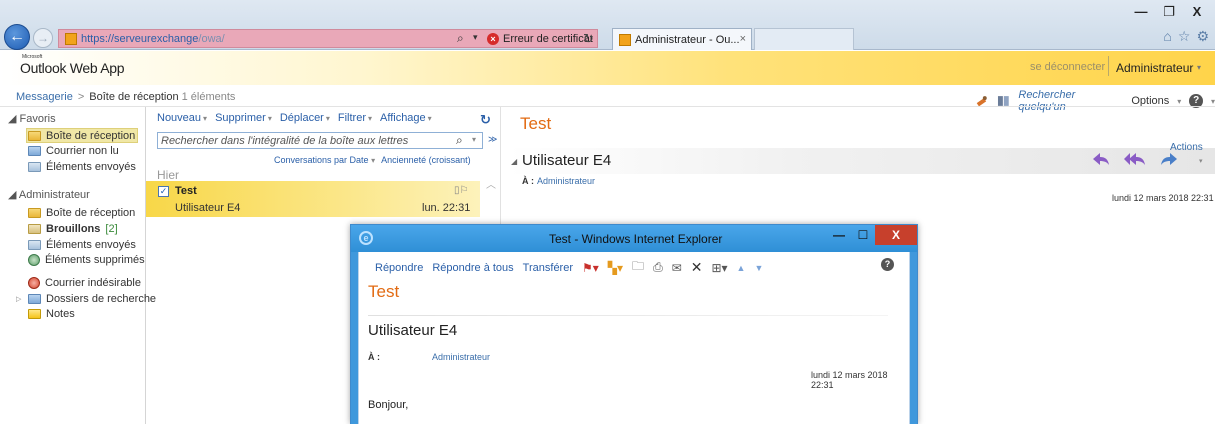 Image resolution: width=1215 pixels, height=424 pixels. I want to click on home-icon: ⌂, so click(1167, 36).